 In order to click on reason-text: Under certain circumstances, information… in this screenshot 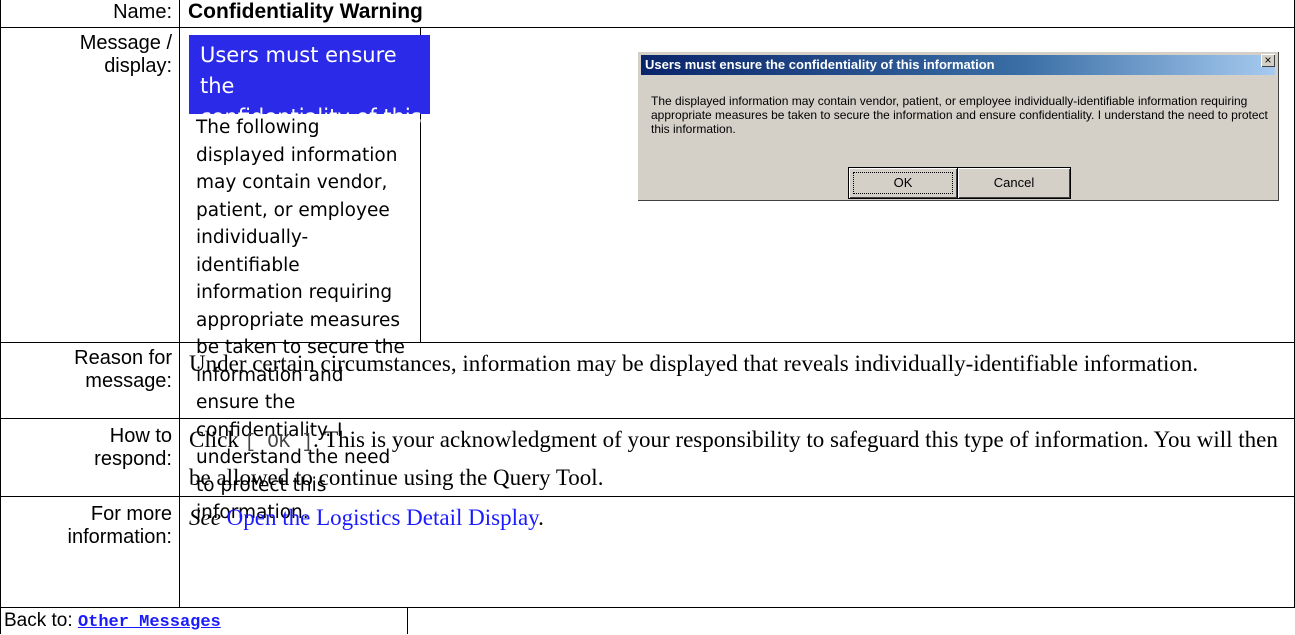, I will do `click(694, 363)`.